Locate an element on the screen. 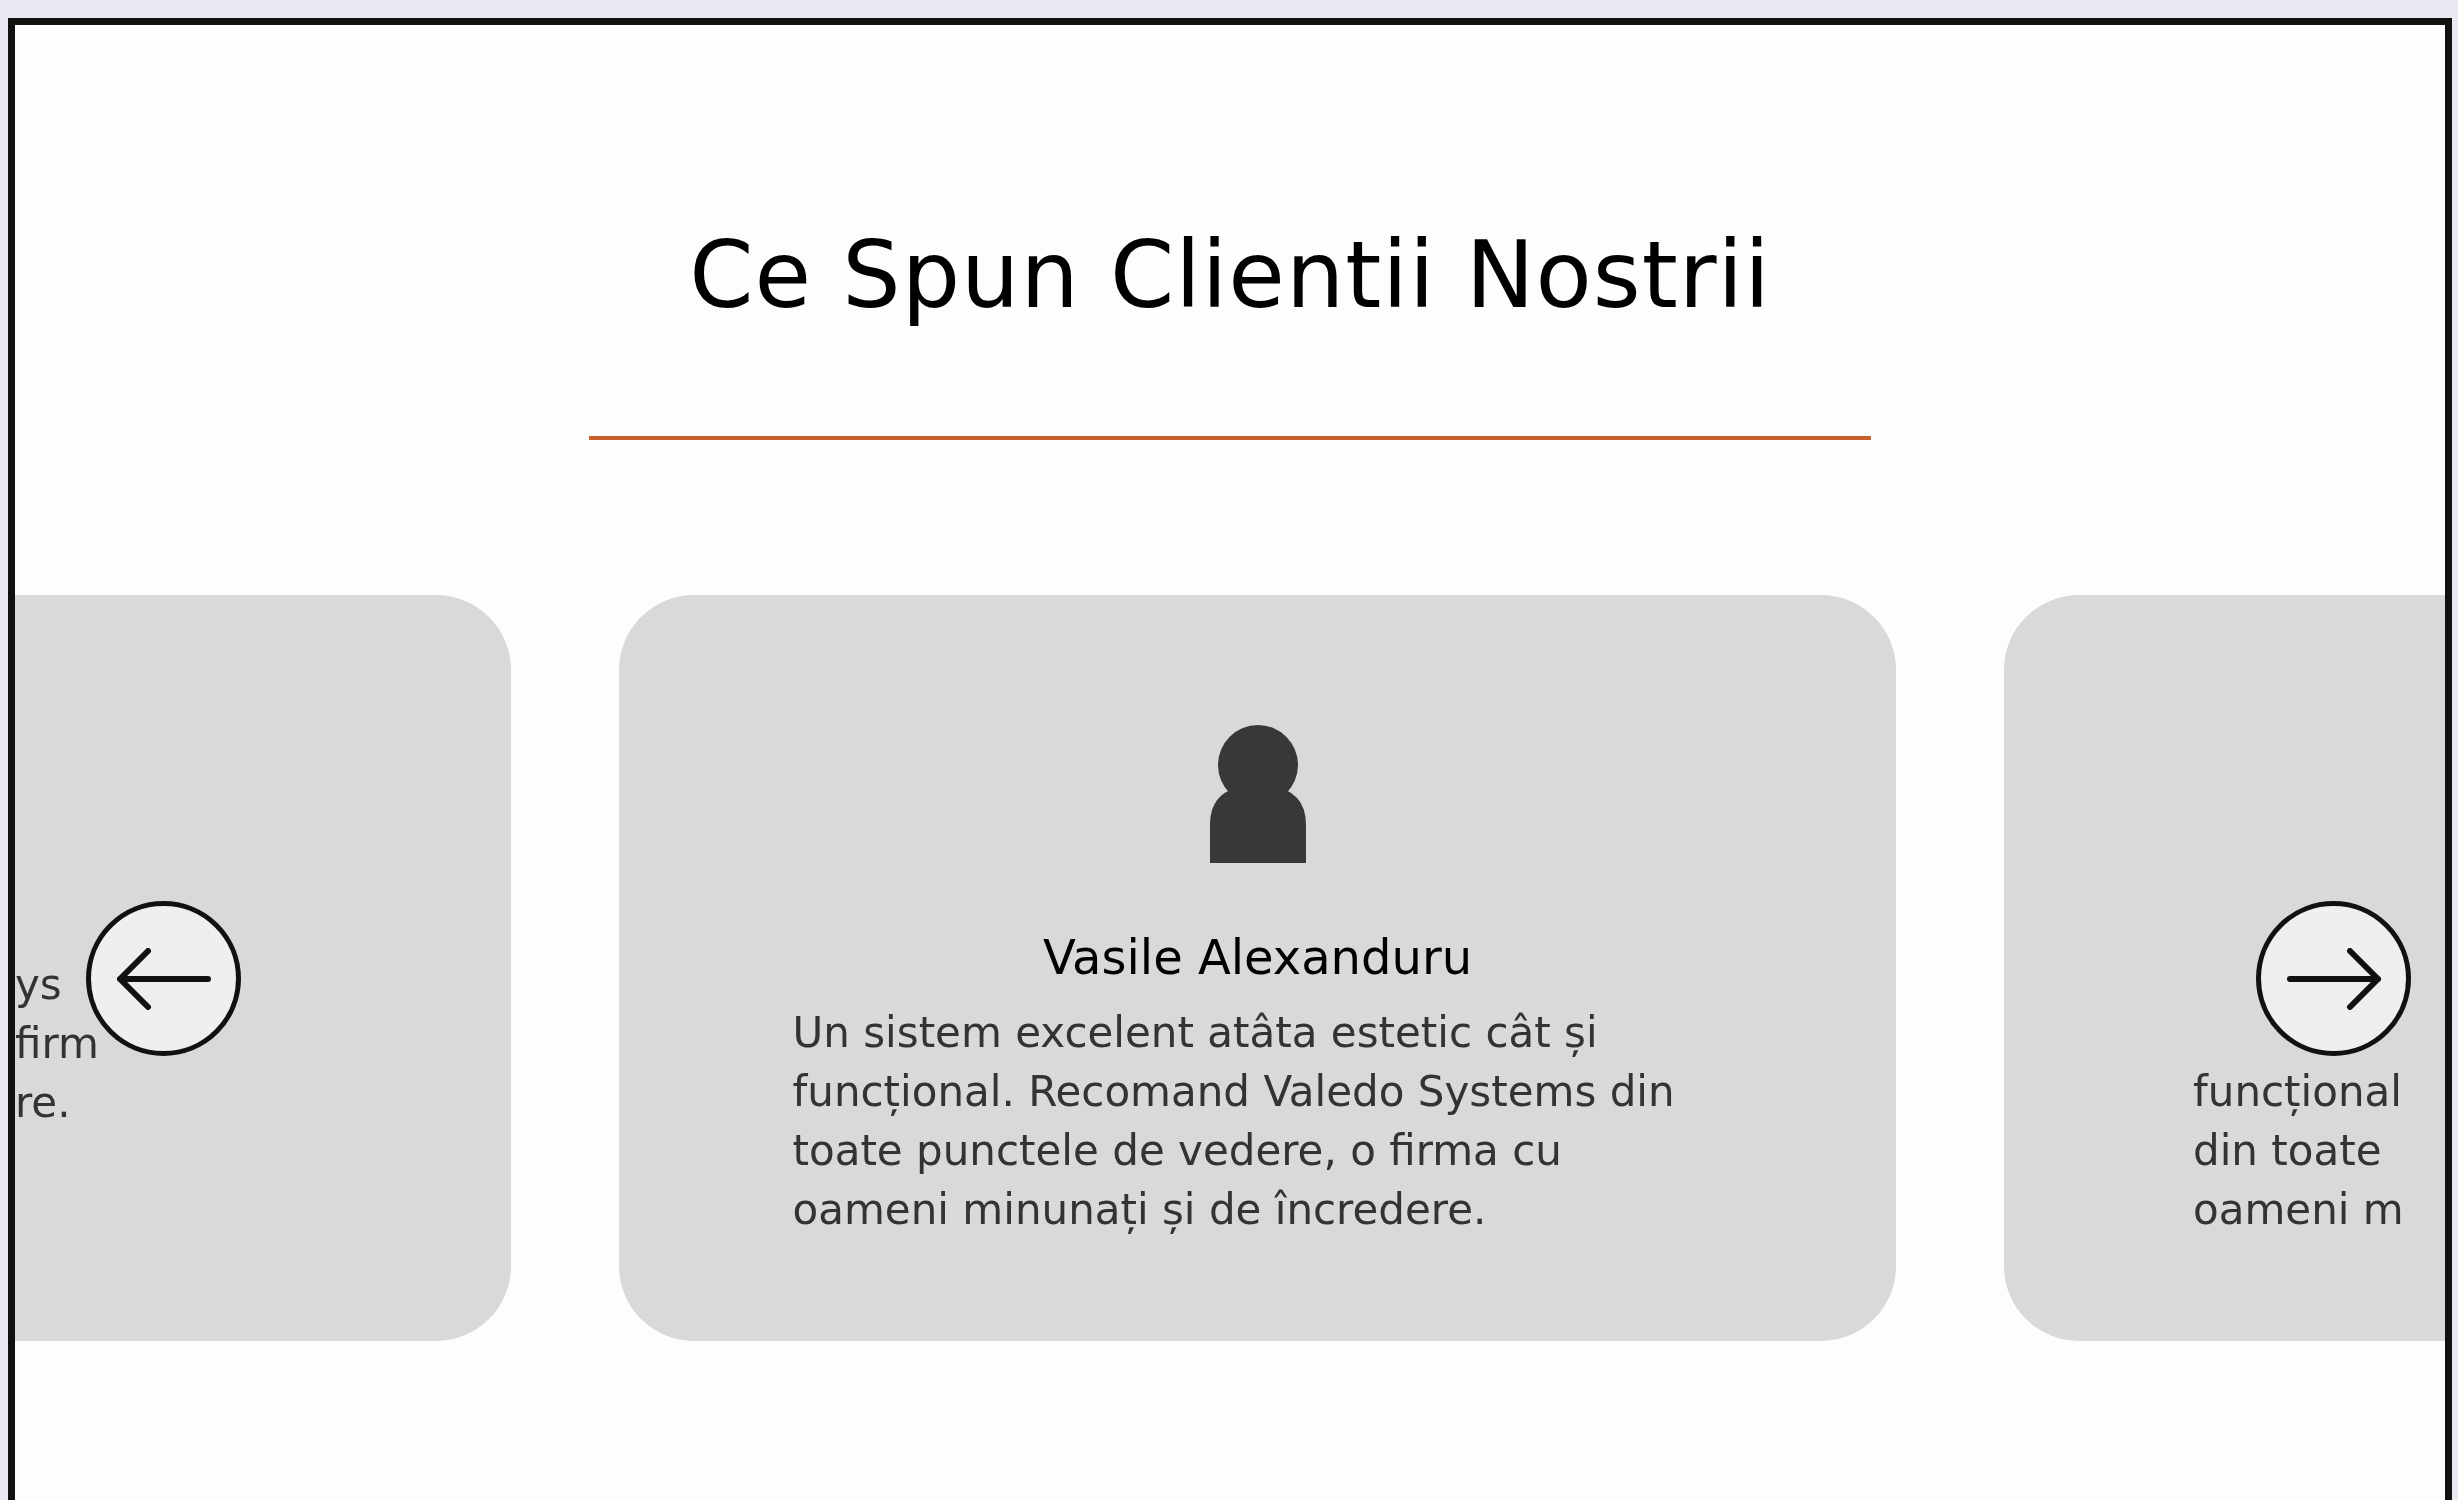  testimonial-text: Un sistem excelent atâta estetic cât și funcțional. Recomand Valedo Systems din toate punctele de vedere, o firma cu oameni minunați și de încredere. is located at coordinates (1234, 1122).